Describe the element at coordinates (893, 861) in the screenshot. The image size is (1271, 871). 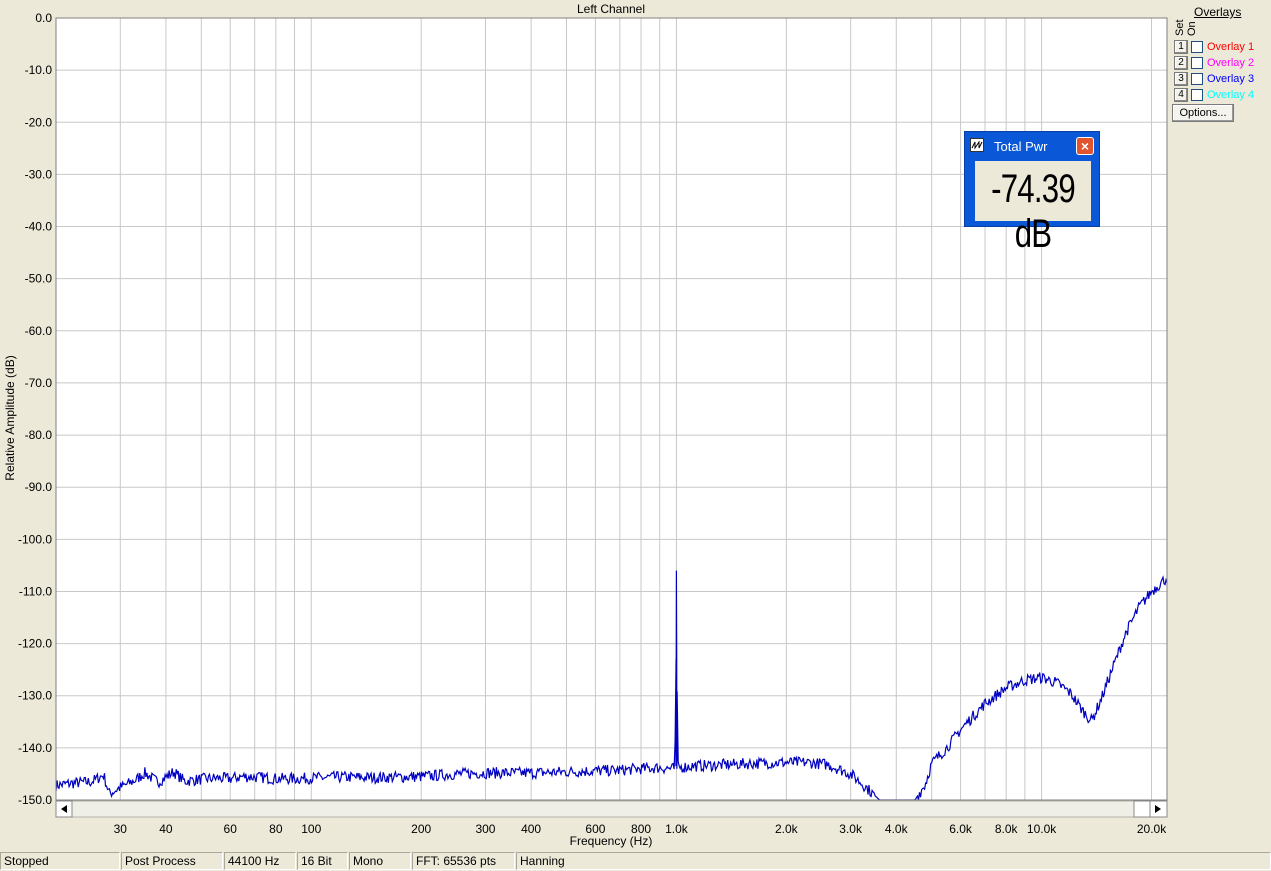
I see `status-window: Hanning` at that location.